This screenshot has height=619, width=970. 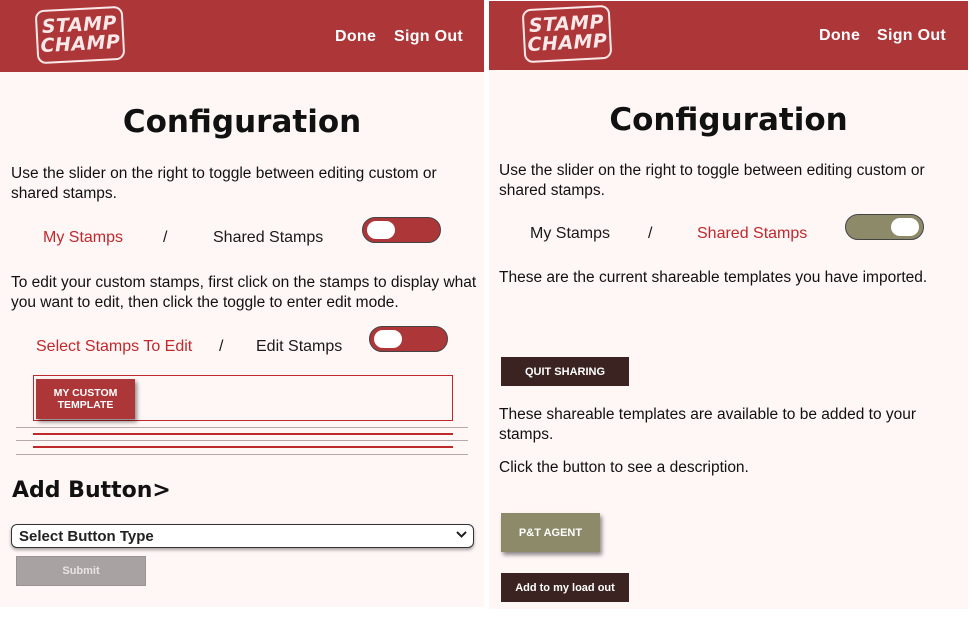 What do you see at coordinates (565, 371) in the screenshot?
I see `quit-sharing-button: QUIT SHARING` at bounding box center [565, 371].